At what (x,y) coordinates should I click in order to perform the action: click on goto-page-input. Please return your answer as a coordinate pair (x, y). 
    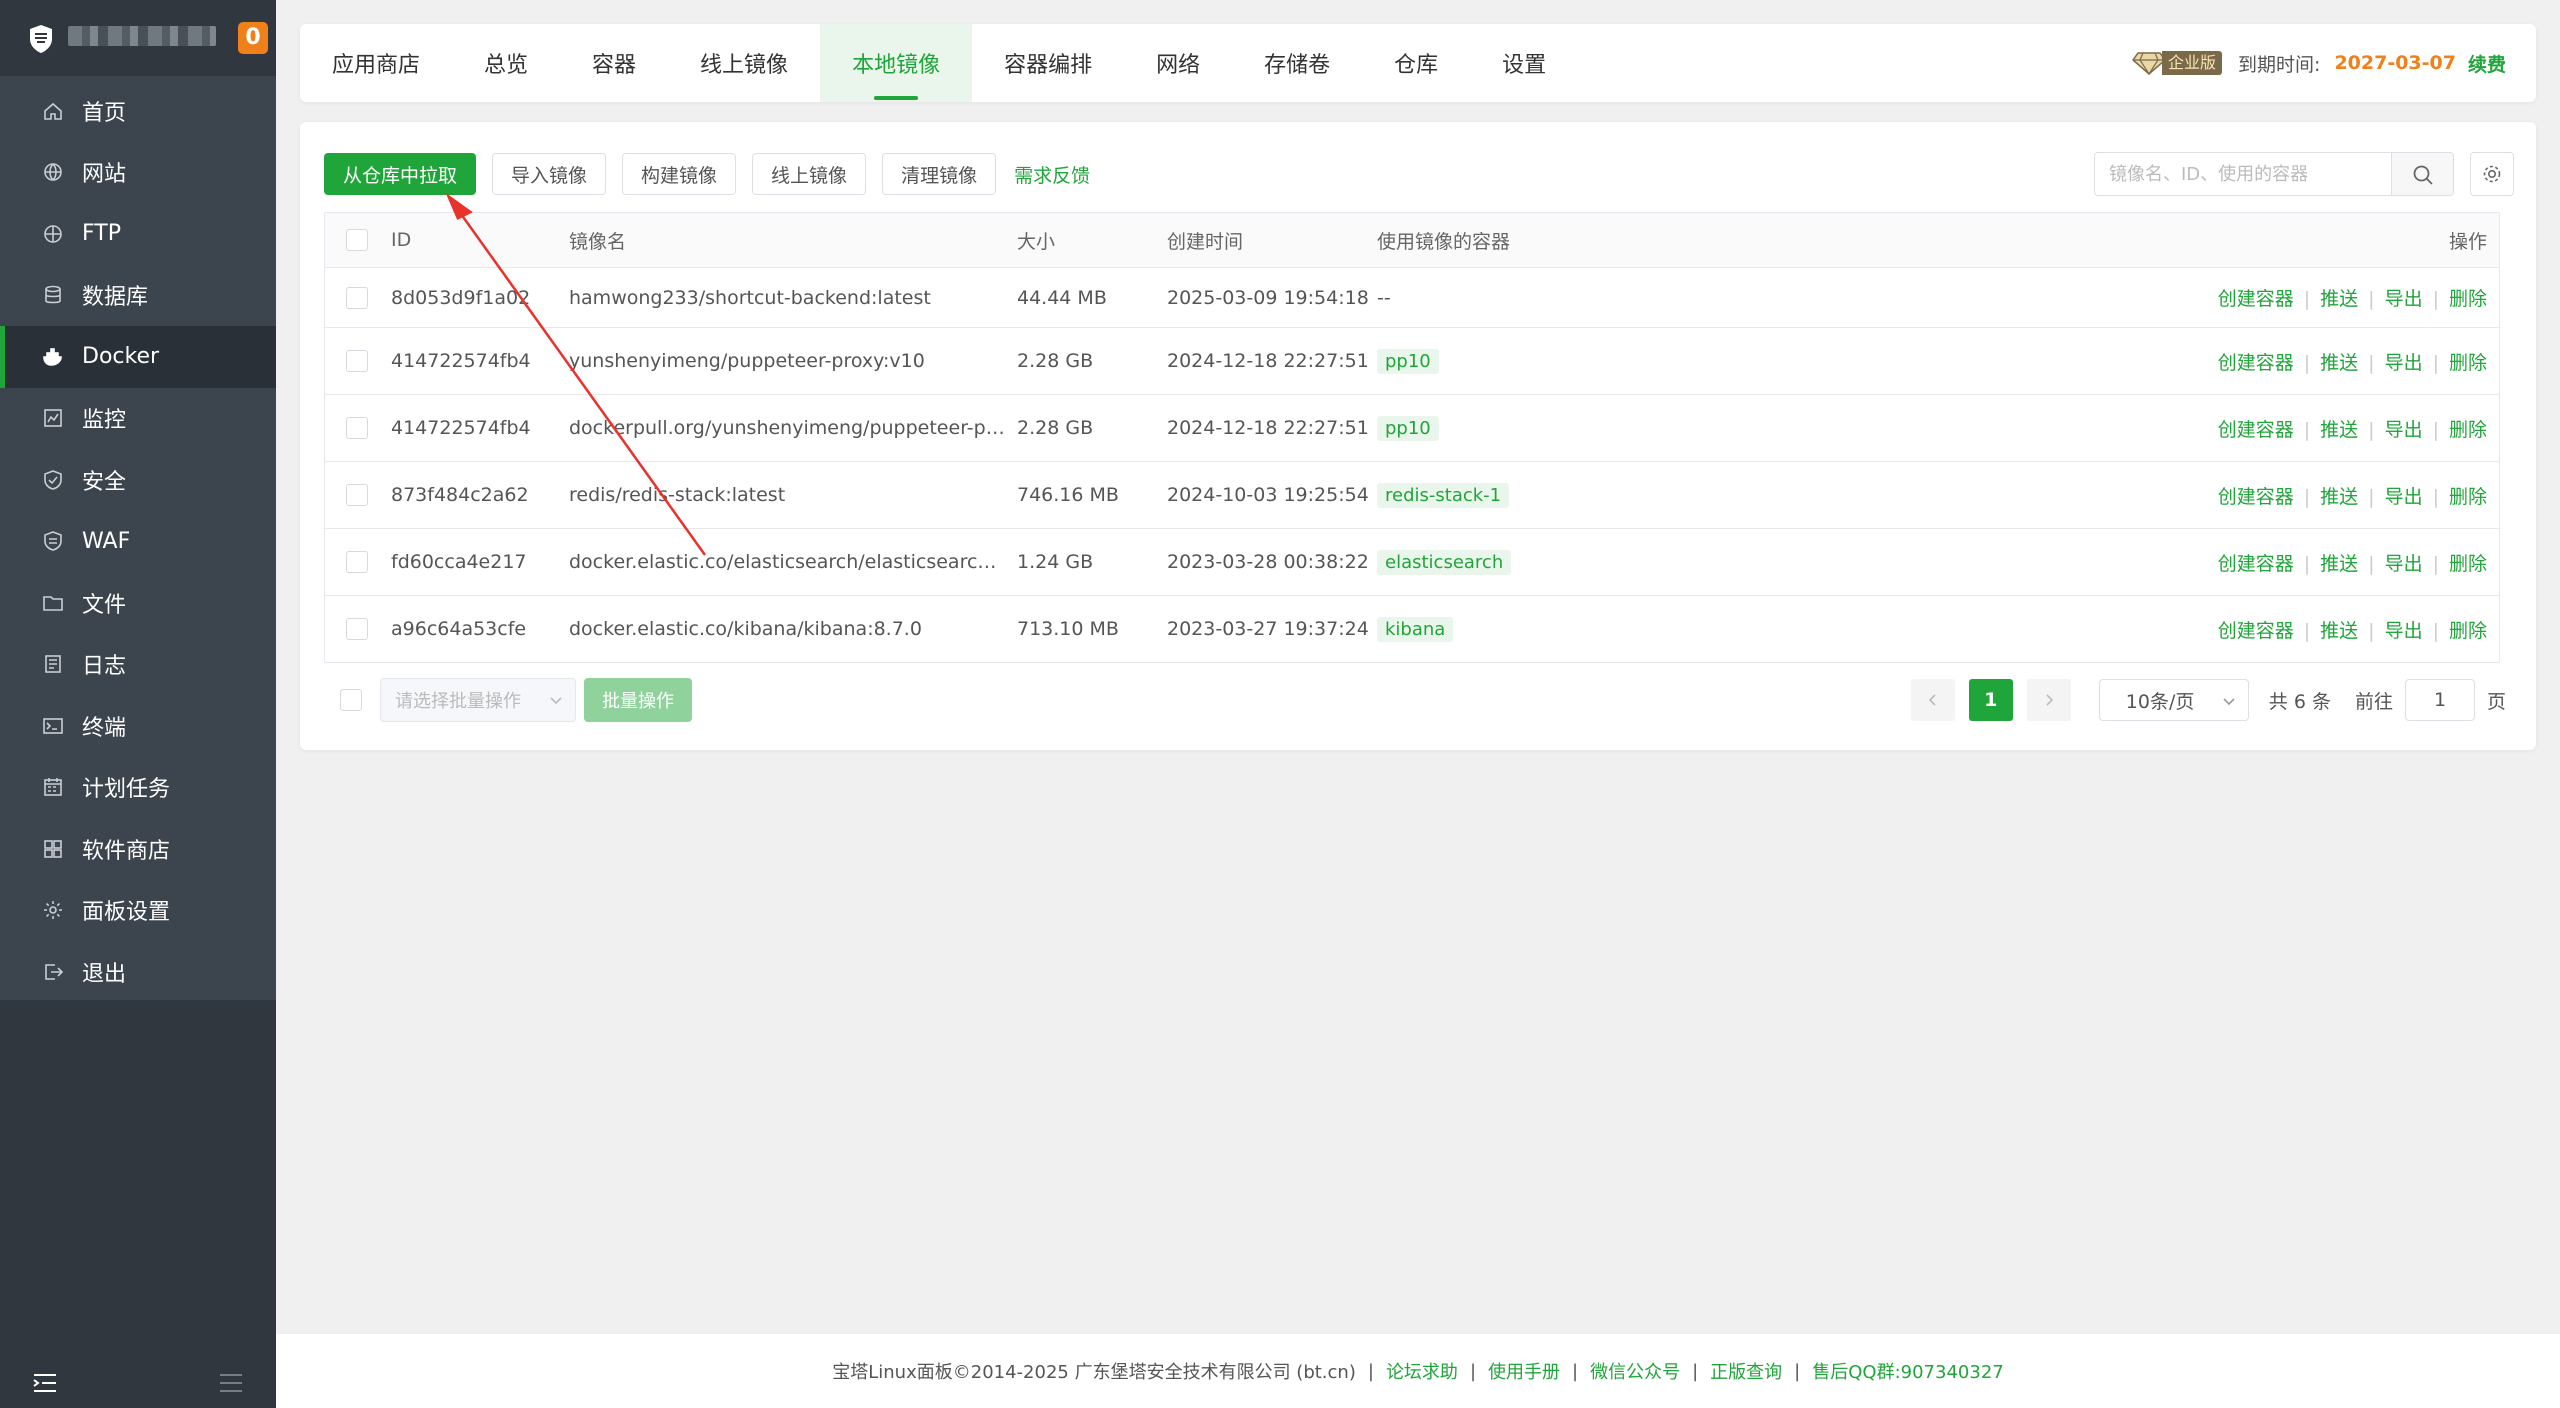
    Looking at the image, I should click on (2439, 700).